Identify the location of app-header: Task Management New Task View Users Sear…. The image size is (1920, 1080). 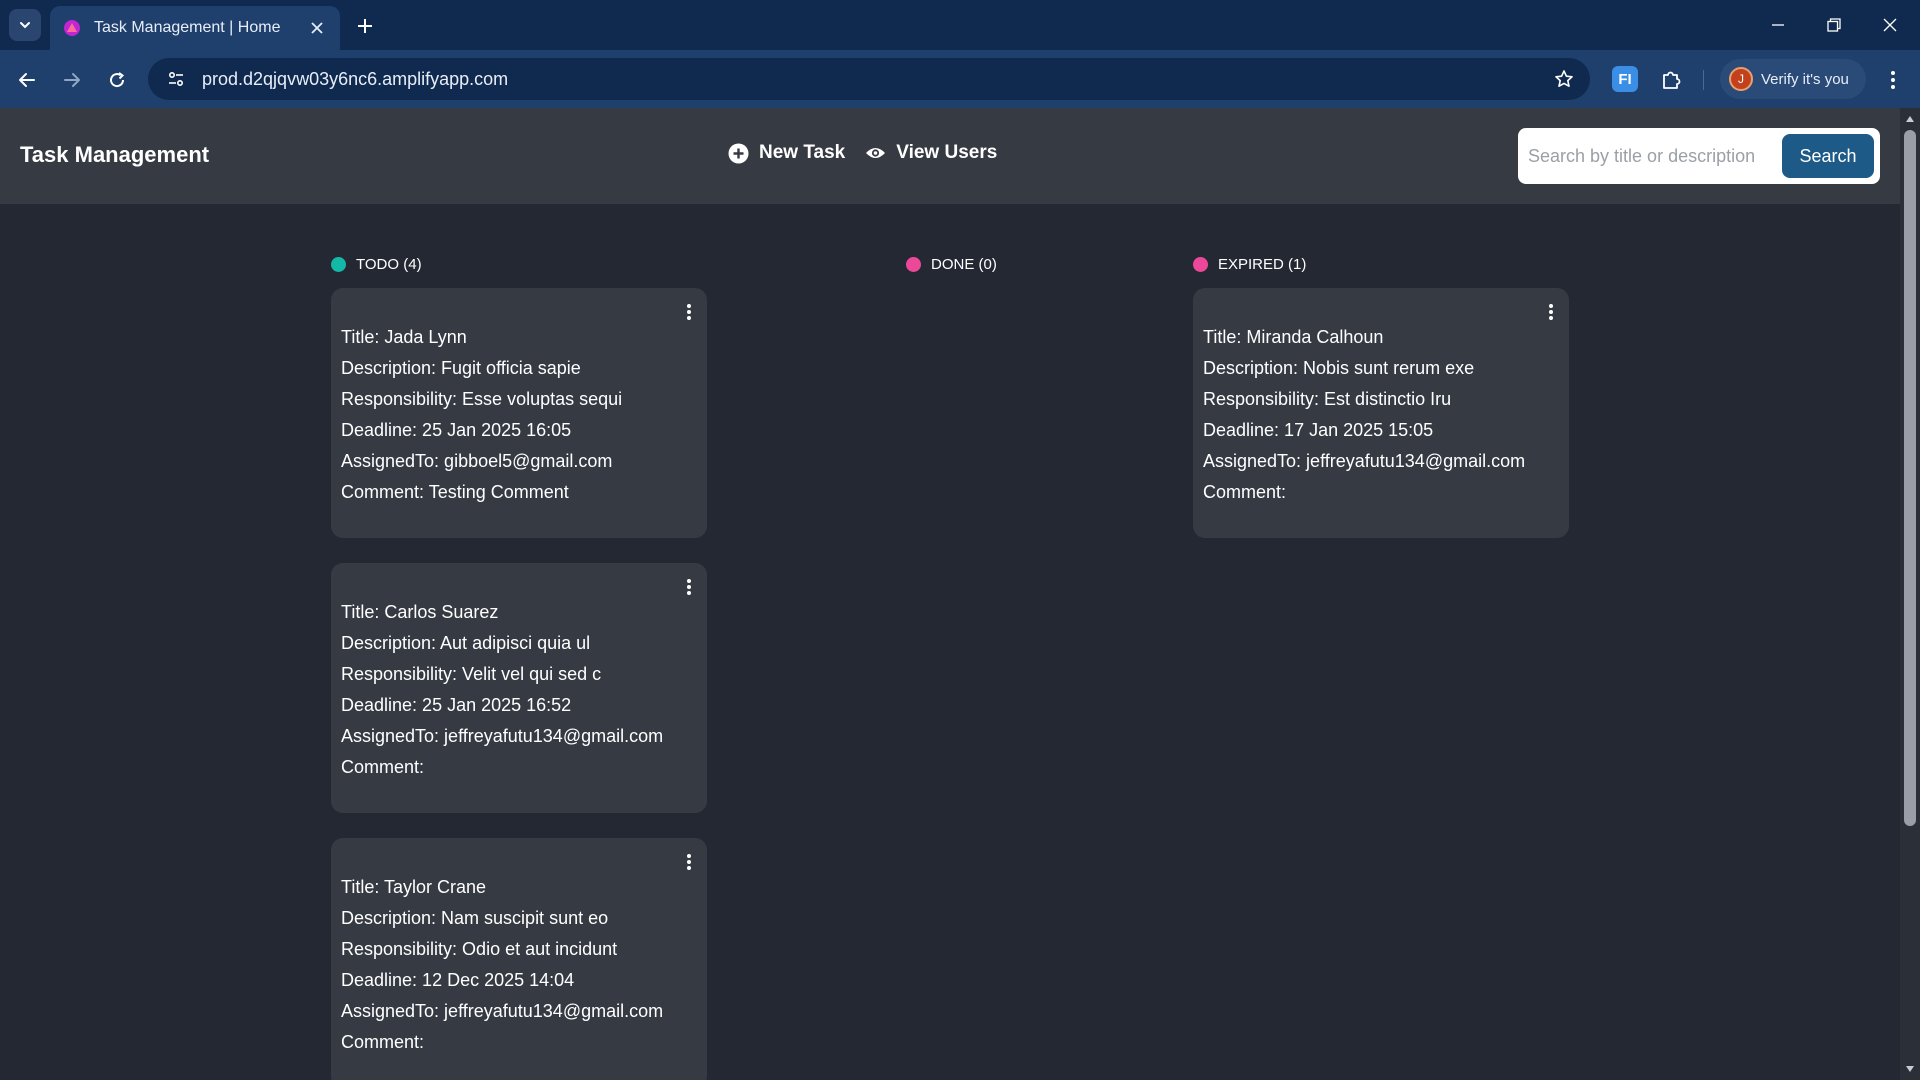
(950, 156).